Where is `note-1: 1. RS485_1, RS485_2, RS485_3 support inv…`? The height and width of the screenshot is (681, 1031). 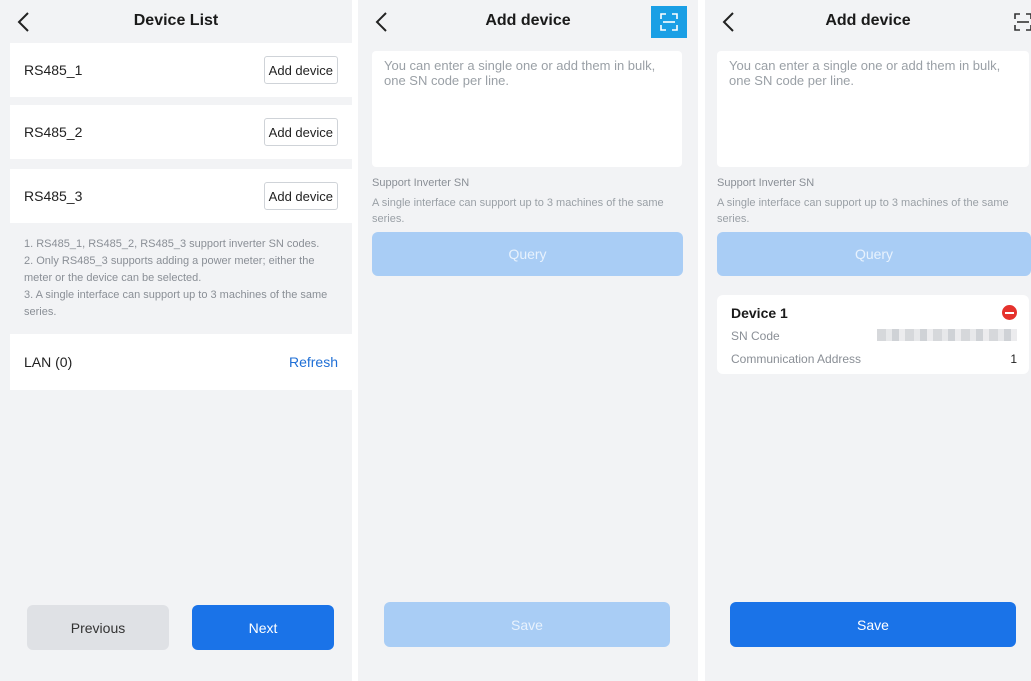
note-1: 1. RS485_1, RS485_2, RS485_3 support inv… is located at coordinates (172, 244).